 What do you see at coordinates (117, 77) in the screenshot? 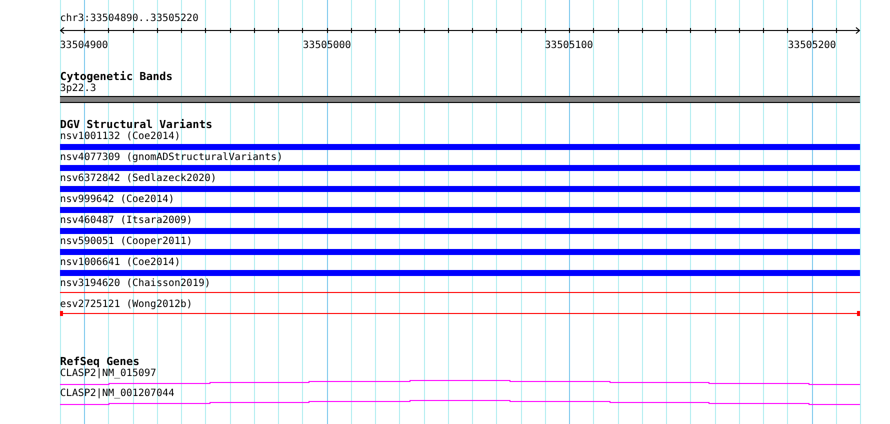
I see `track-title: Cytogenetic Bands` at bounding box center [117, 77].